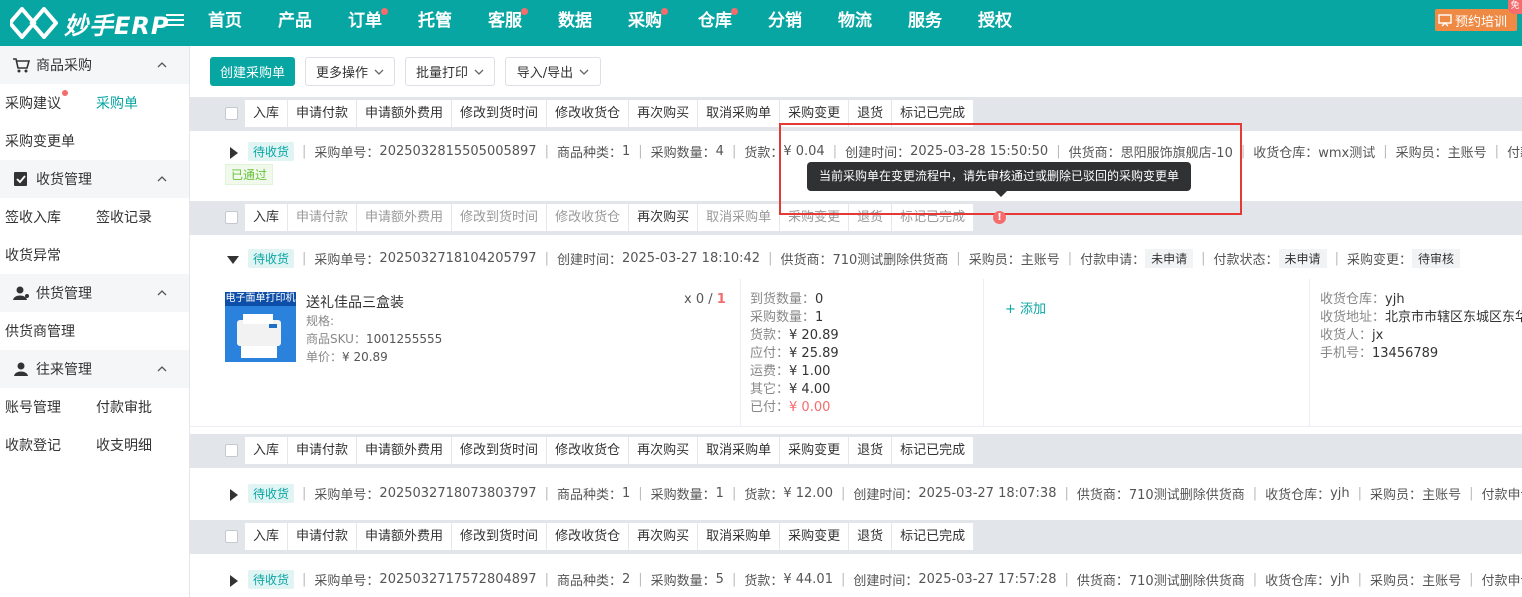 This screenshot has width=1522, height=597. What do you see at coordinates (553, 71) in the screenshot?
I see `import-export-dropdown: 导入/导出` at bounding box center [553, 71].